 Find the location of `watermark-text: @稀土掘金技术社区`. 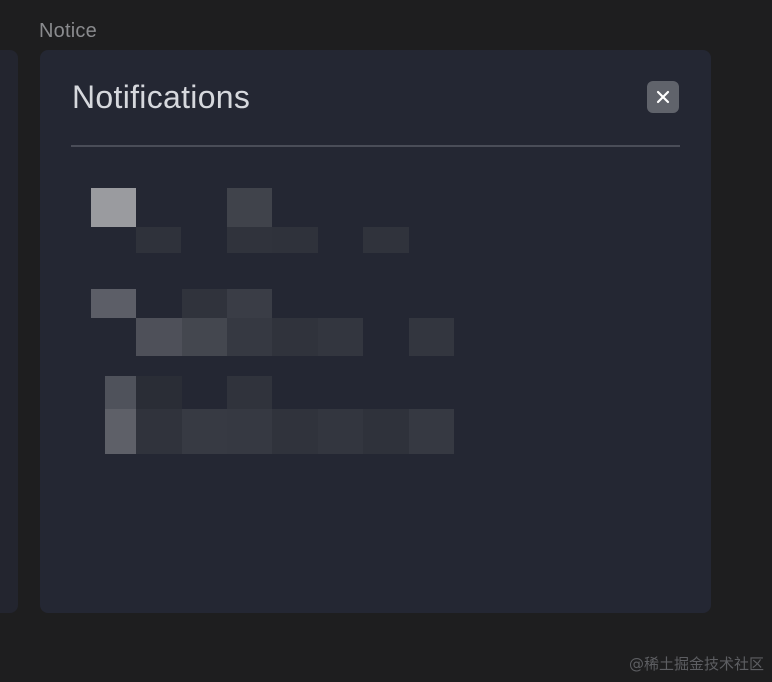

watermark-text: @稀土掘金技术社区 is located at coordinates (696, 664).